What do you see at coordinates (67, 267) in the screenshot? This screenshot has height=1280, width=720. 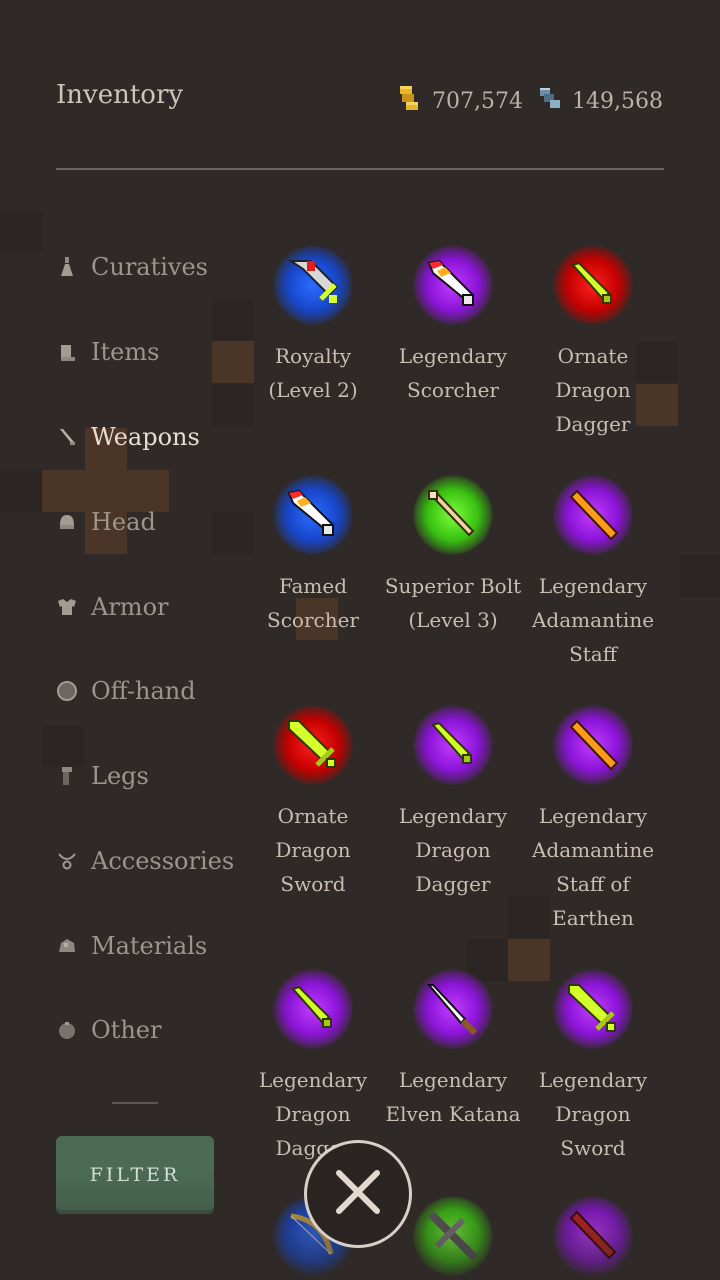 I see `potion-flask-icon` at bounding box center [67, 267].